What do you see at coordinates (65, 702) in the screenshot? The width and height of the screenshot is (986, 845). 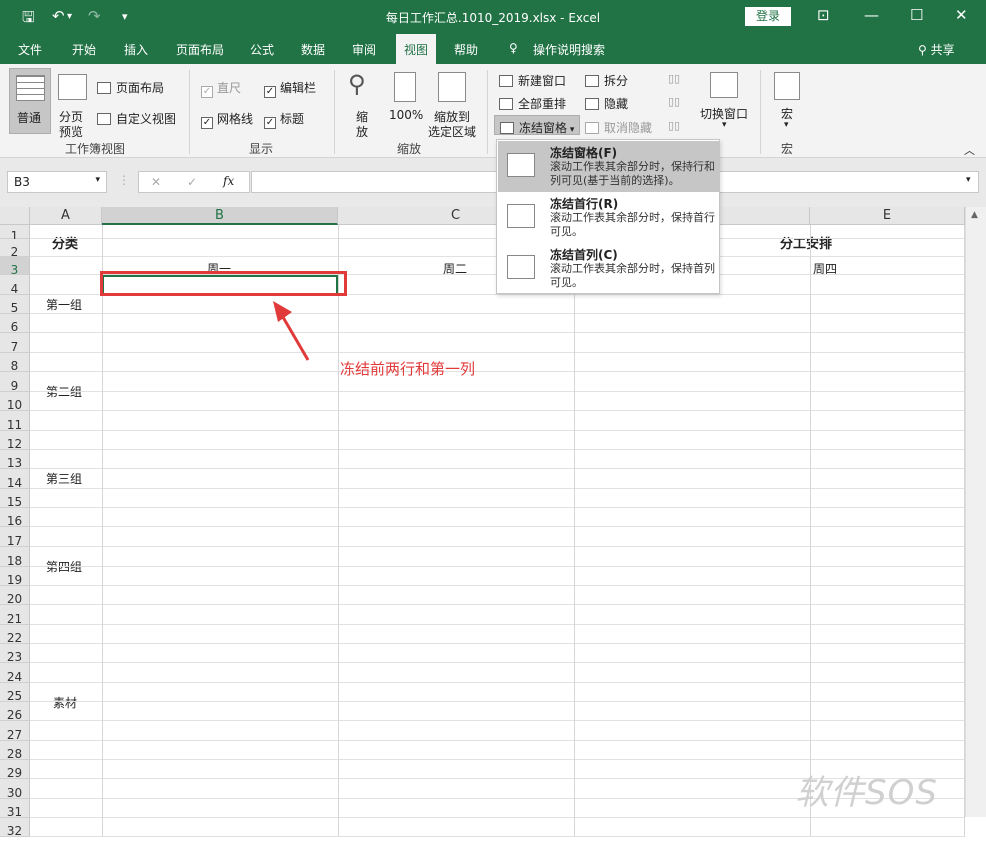 I see `cell-material: 素材` at bounding box center [65, 702].